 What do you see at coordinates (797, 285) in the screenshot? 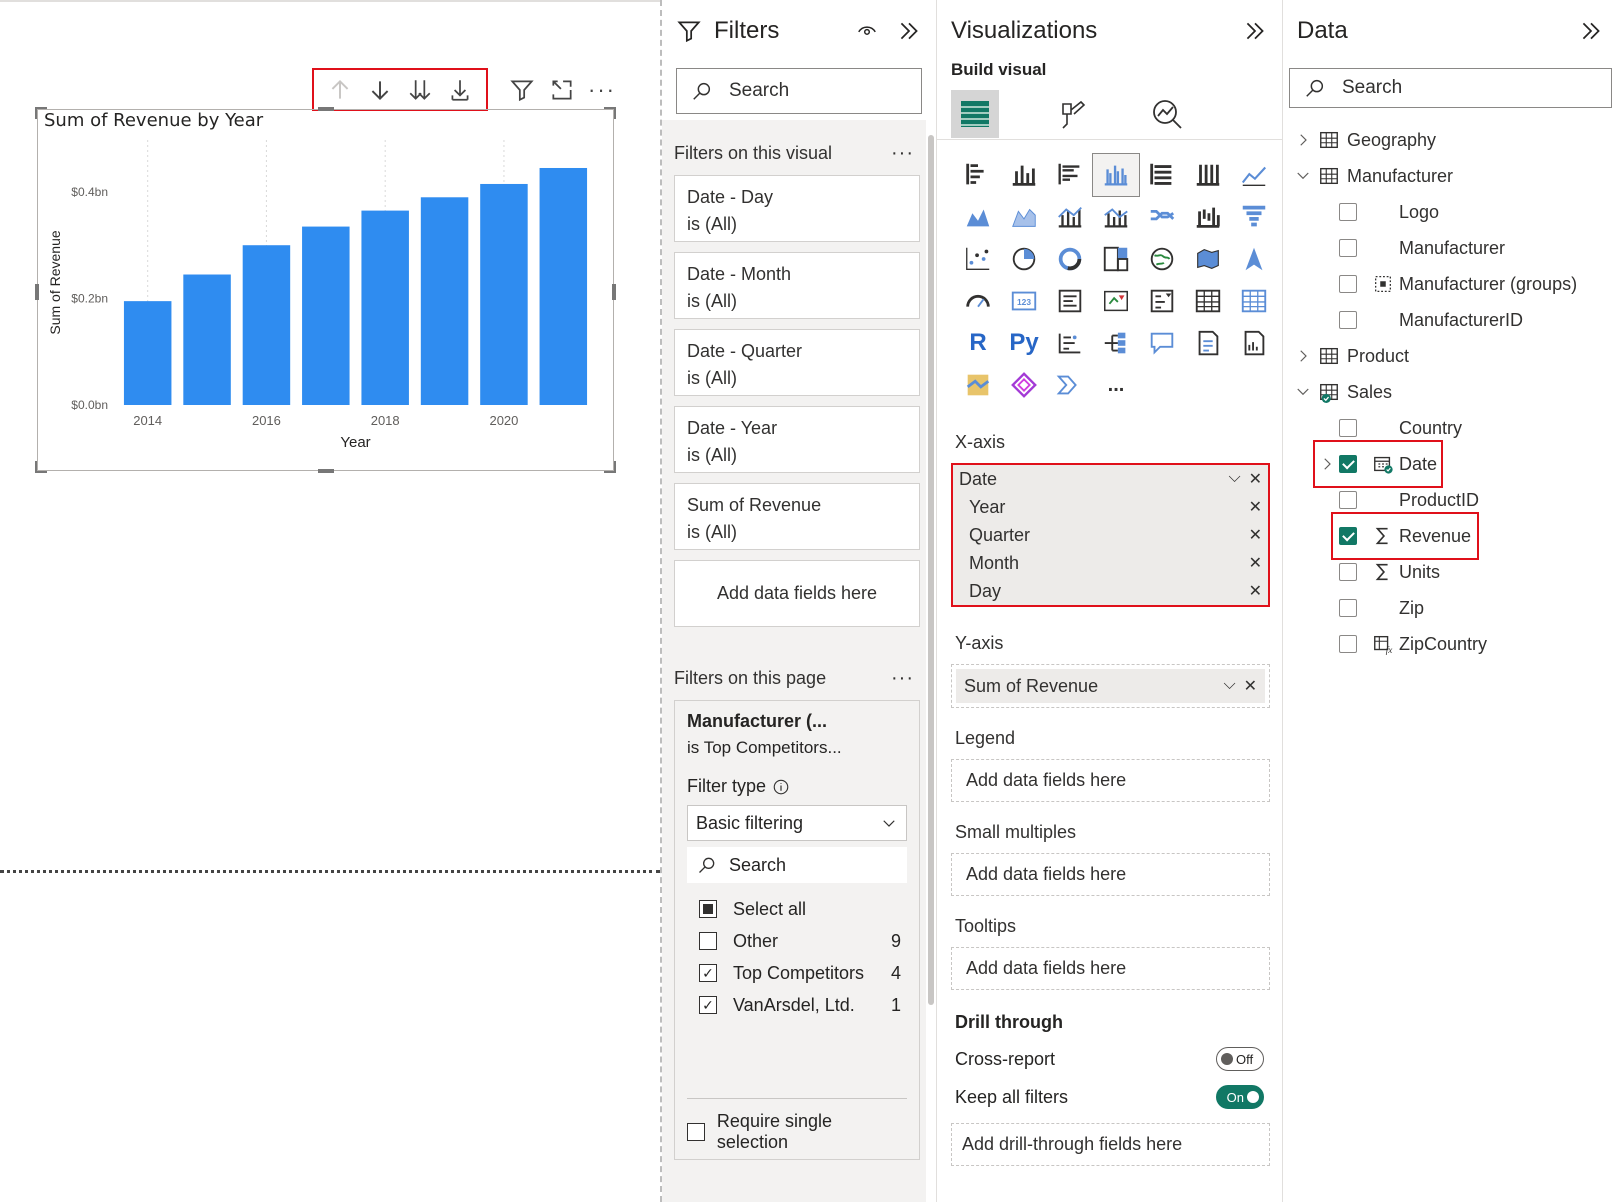
I see `filter-card-date-month: Date - Month is (All)` at bounding box center [797, 285].